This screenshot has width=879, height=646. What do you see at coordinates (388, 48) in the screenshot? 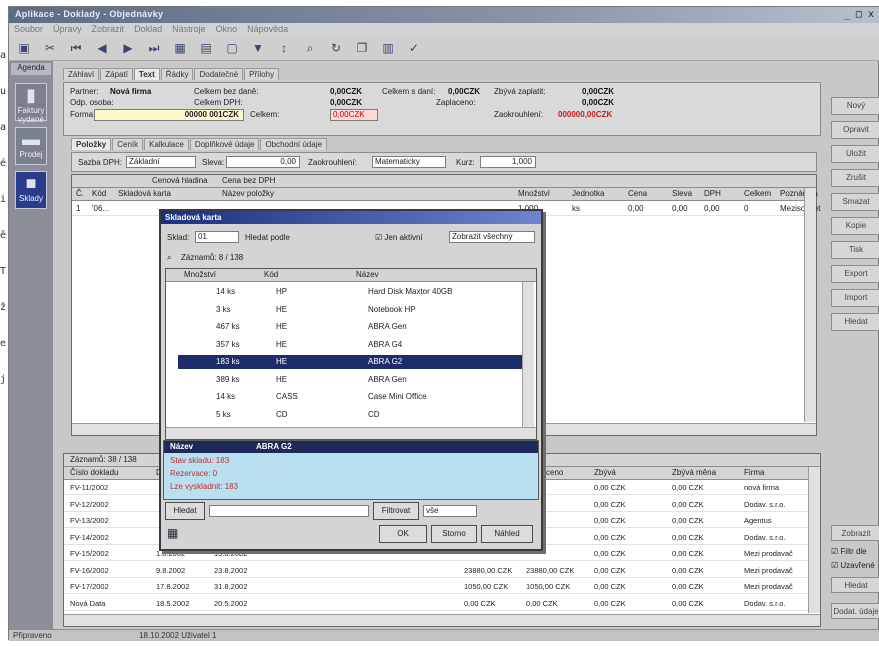
I see `paste-icon: ▥` at bounding box center [388, 48].